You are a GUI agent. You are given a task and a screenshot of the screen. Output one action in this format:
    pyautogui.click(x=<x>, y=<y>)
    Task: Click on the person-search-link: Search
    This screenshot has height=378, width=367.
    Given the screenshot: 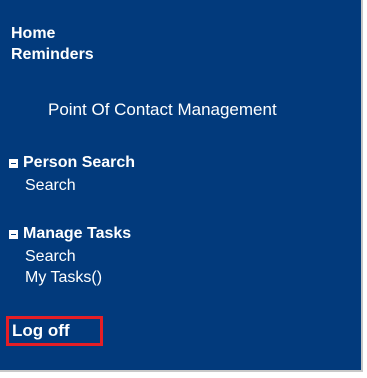 What is the action you would take?
    pyautogui.click(x=50, y=186)
    